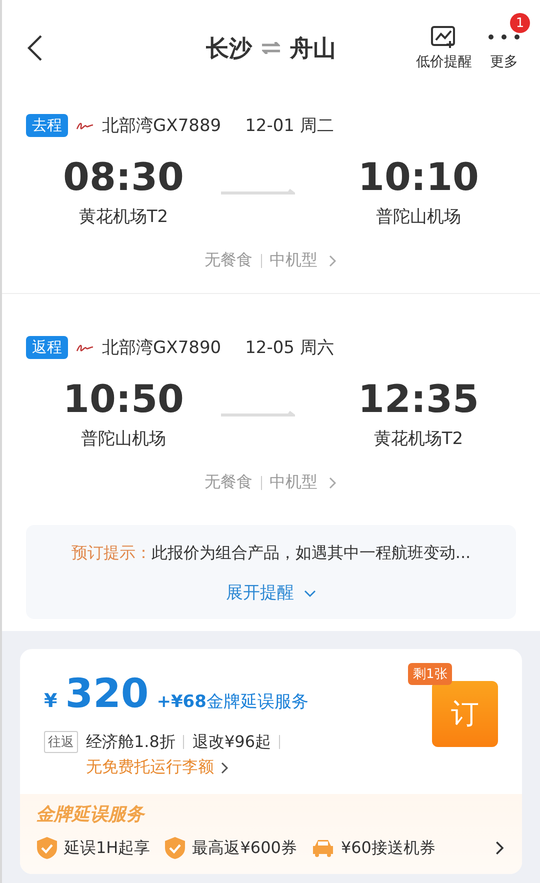  What do you see at coordinates (123, 177) in the screenshot?
I see `depart-time: 08:30` at bounding box center [123, 177].